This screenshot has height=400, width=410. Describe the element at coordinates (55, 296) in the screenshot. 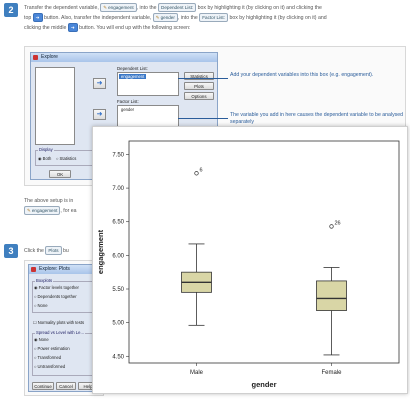

I see `dependents-together-radio: Dependents together` at that location.